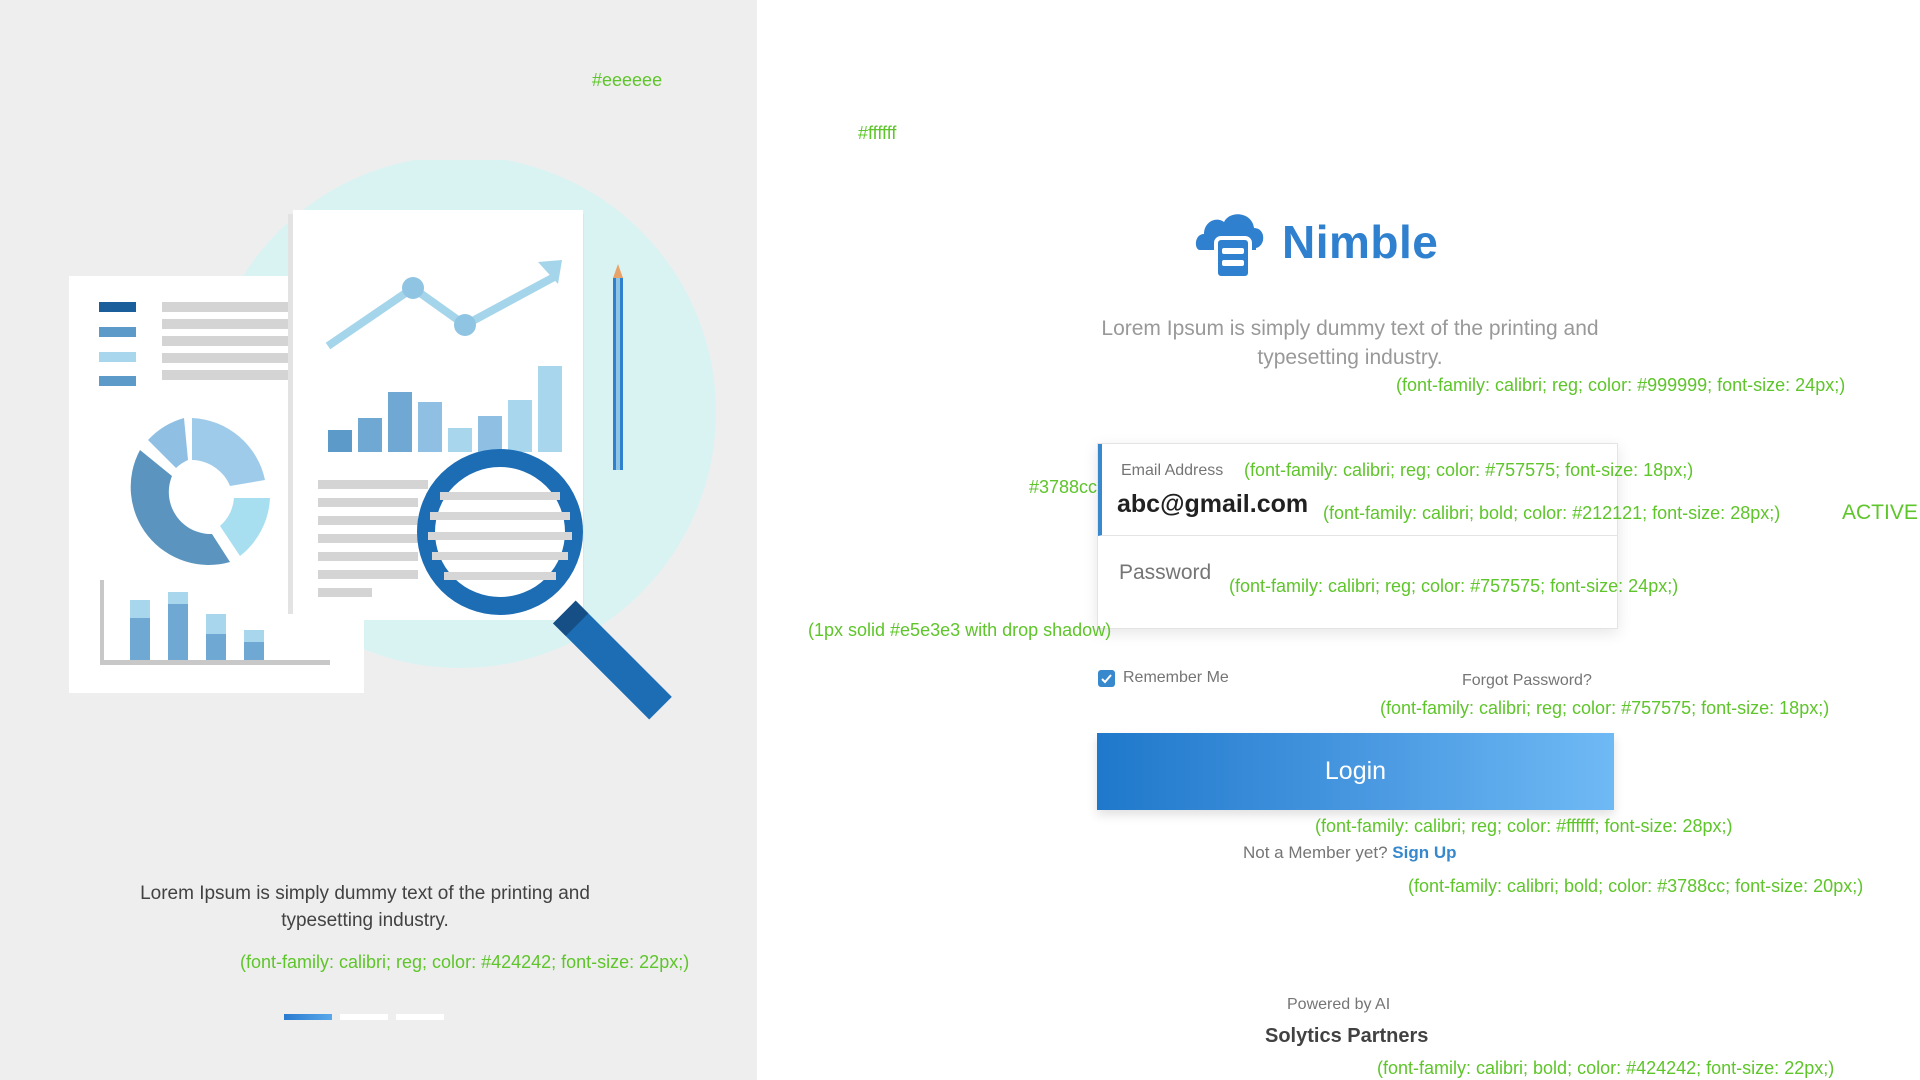 This screenshot has width=1920, height=1080. I want to click on signup-prompt: Not a Member yet?, so click(1315, 852).